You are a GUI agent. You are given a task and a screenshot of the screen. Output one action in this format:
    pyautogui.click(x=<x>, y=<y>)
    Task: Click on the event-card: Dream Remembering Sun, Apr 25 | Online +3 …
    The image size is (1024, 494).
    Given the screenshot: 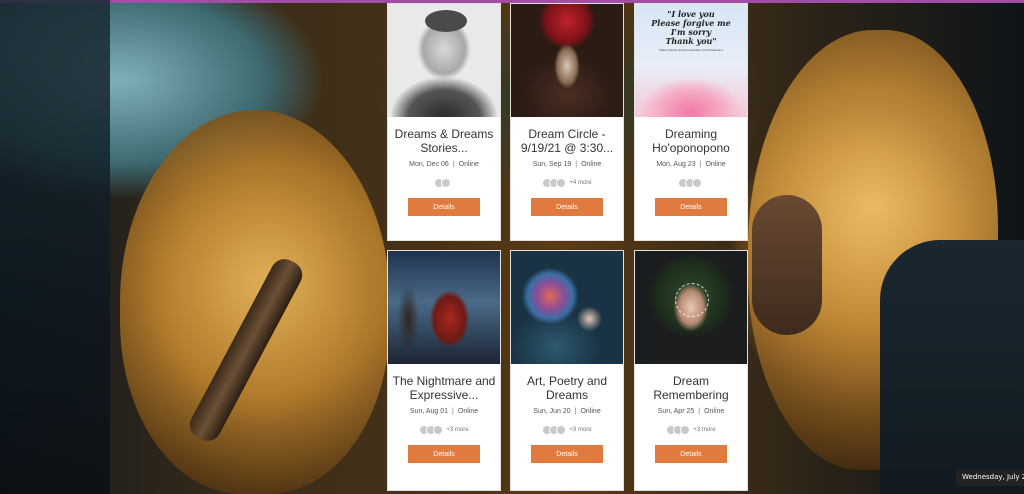 What is the action you would take?
    pyautogui.click(x=691, y=370)
    